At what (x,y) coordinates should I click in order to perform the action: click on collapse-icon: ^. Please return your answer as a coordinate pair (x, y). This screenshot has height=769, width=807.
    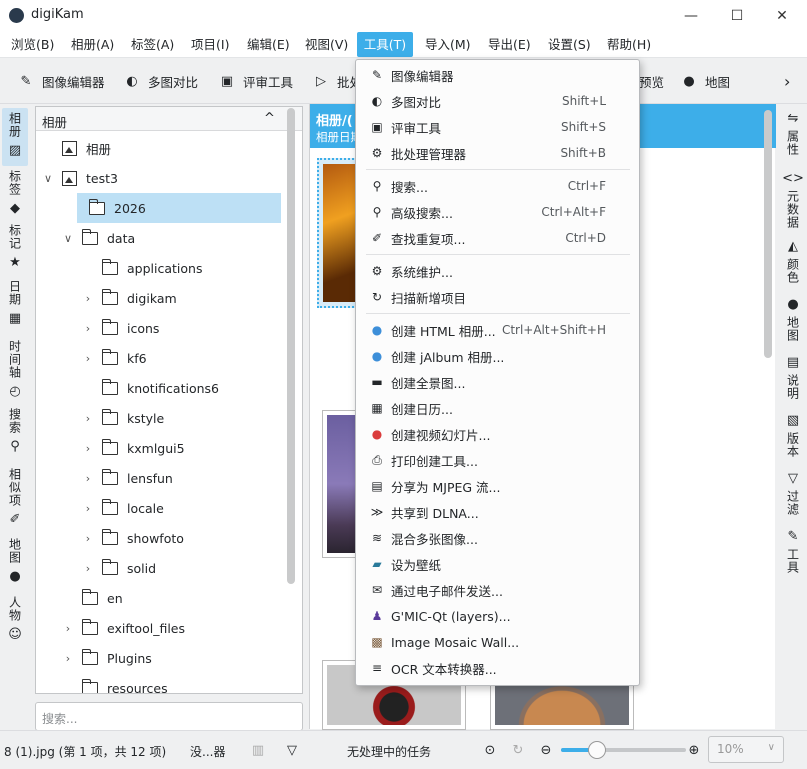
    Looking at the image, I should click on (269, 118).